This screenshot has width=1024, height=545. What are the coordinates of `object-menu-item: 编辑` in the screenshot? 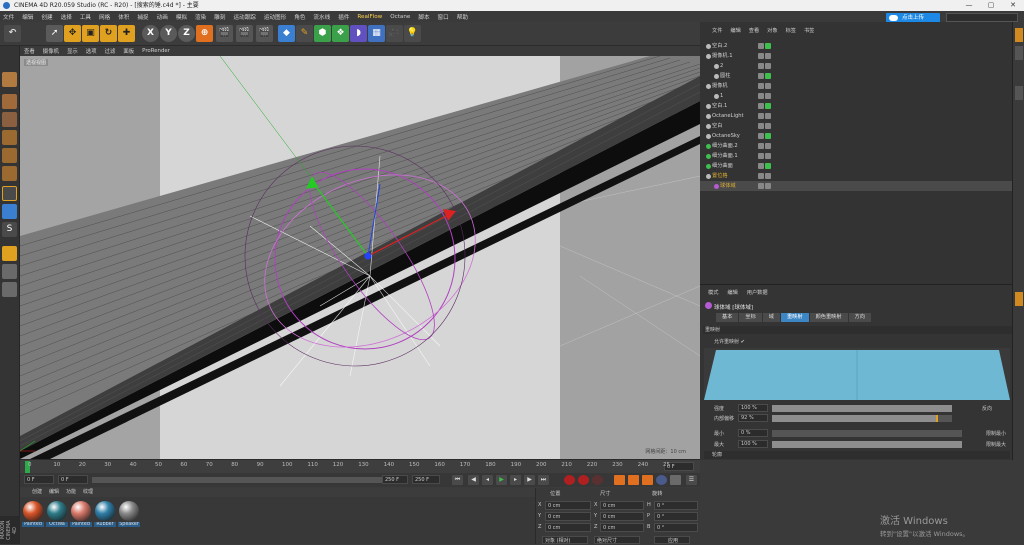 It's located at (735, 30).